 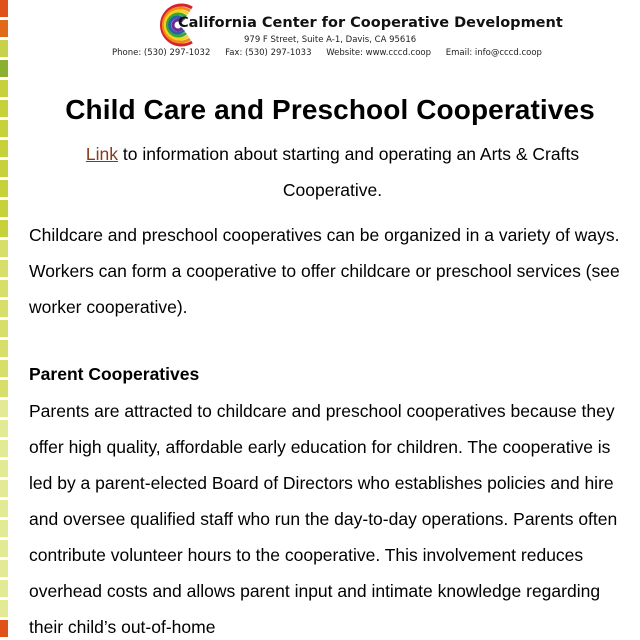 What do you see at coordinates (330, 109) in the screenshot?
I see `page-title: Child Care and Preschool Cooperatives` at bounding box center [330, 109].